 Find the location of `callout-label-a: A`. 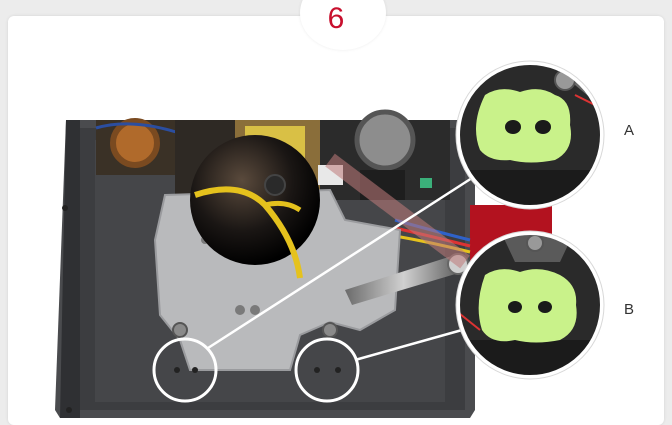

callout-label-a: A is located at coordinates (629, 130).